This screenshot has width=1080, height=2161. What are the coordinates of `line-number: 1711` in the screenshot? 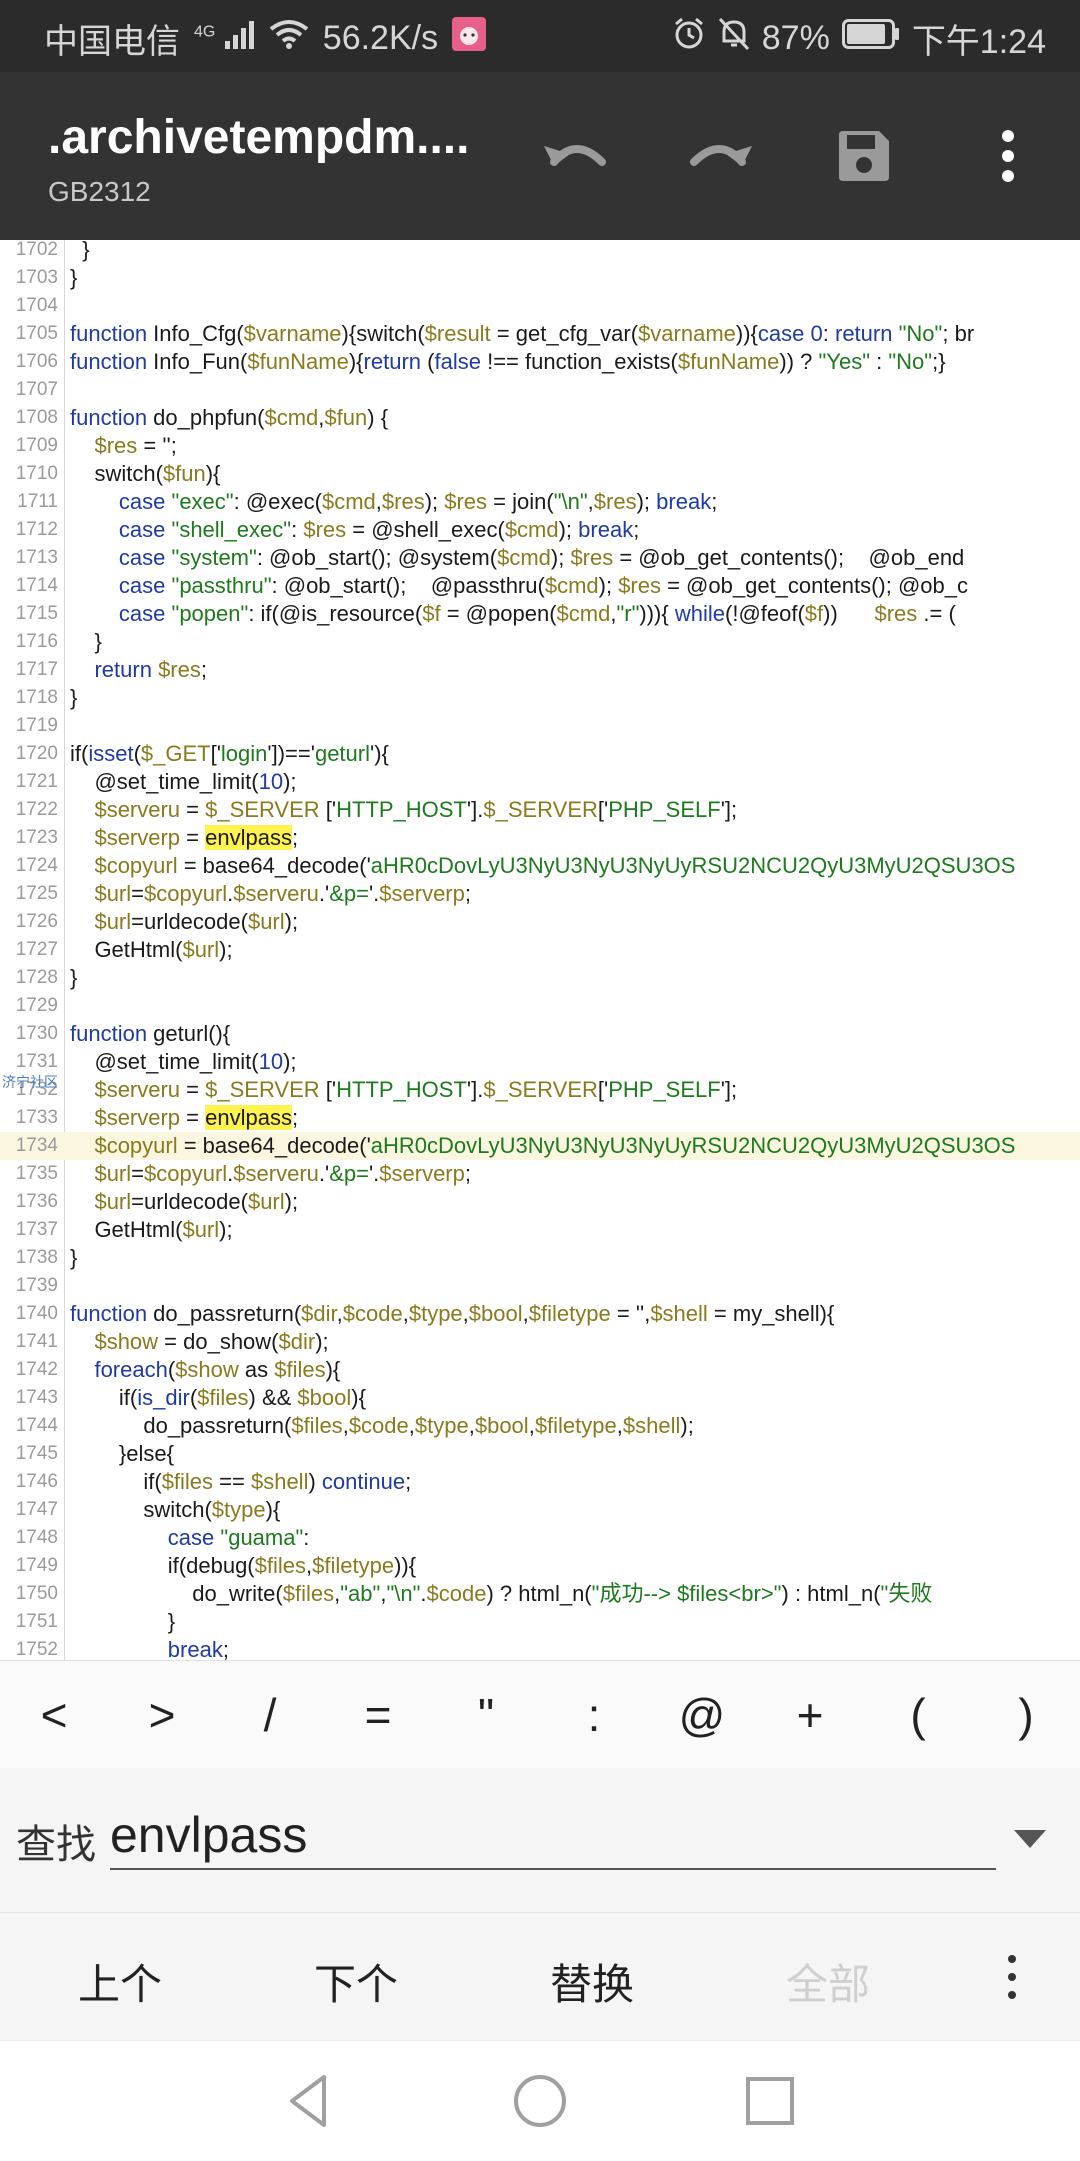 It's located at (37, 501).